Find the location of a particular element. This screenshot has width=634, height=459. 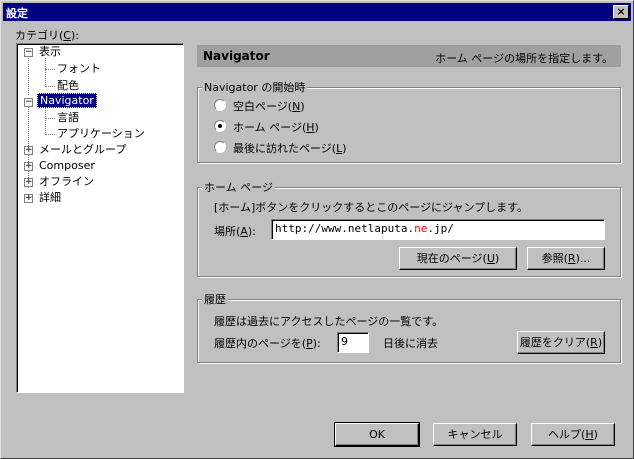

tree-item-offline: オフライン is located at coordinates (66, 182).